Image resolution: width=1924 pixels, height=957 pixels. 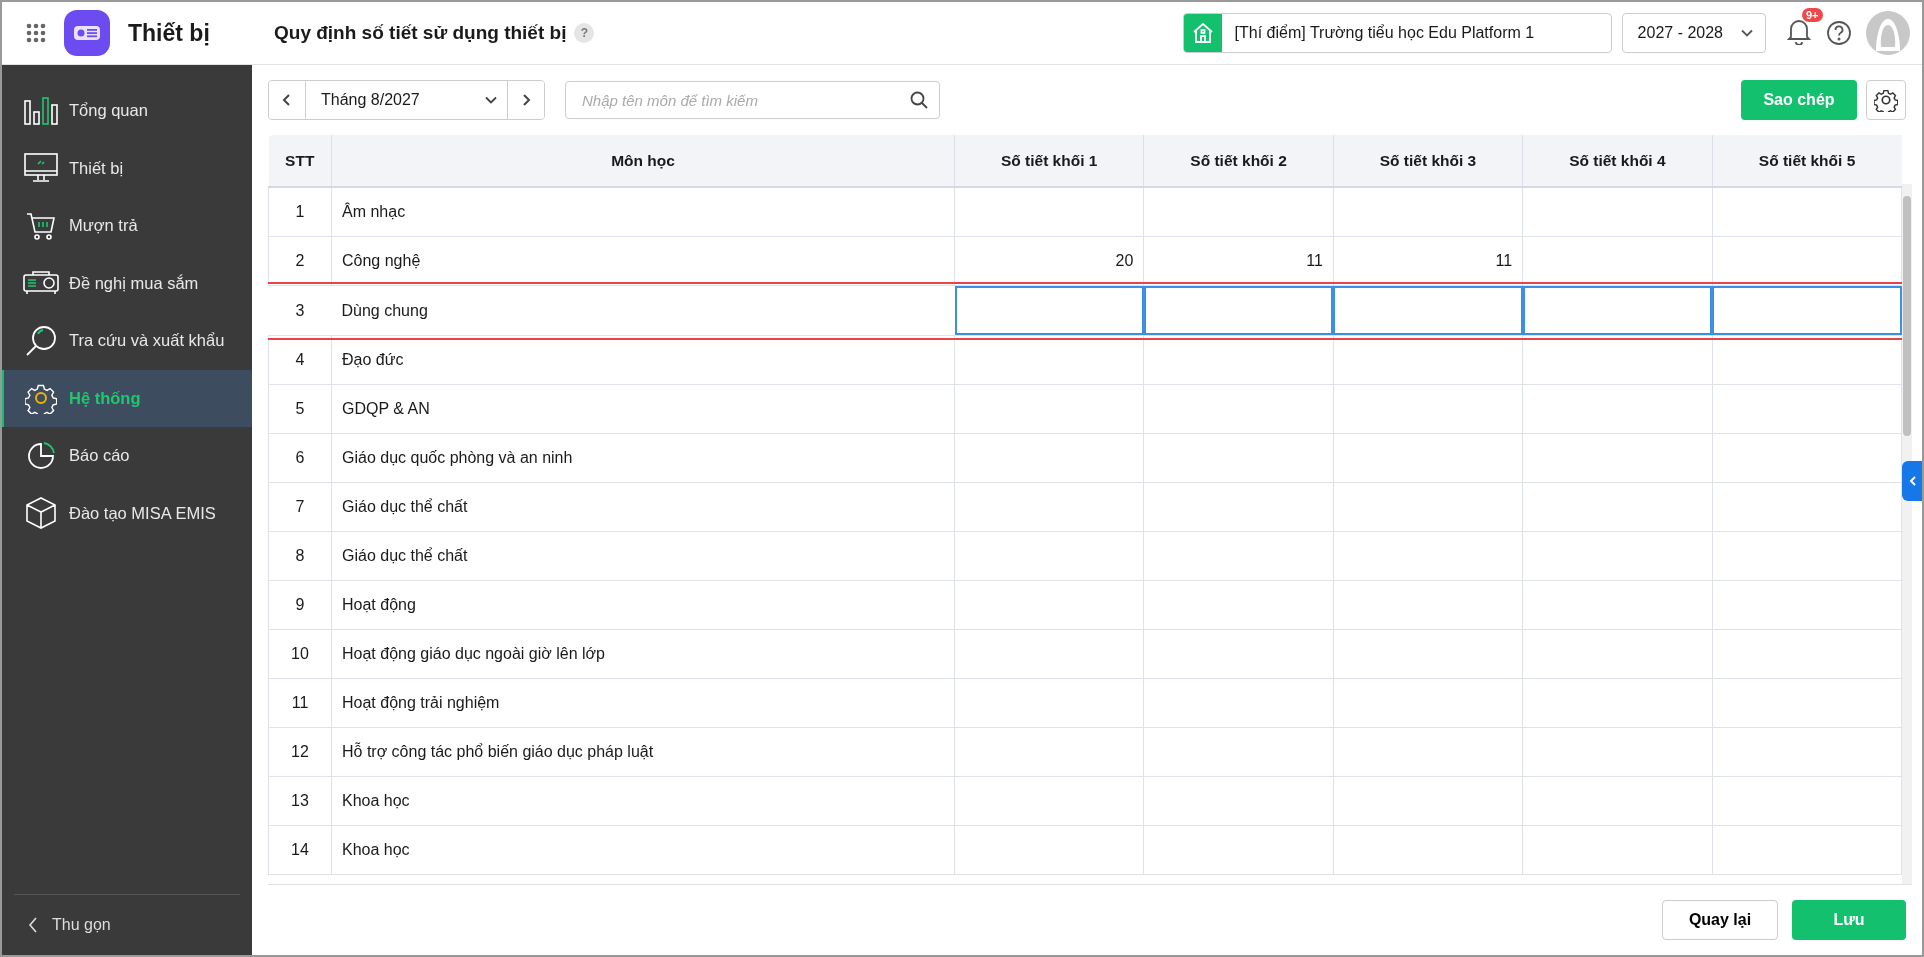 I want to click on table-cell: 2, so click(x=300, y=261).